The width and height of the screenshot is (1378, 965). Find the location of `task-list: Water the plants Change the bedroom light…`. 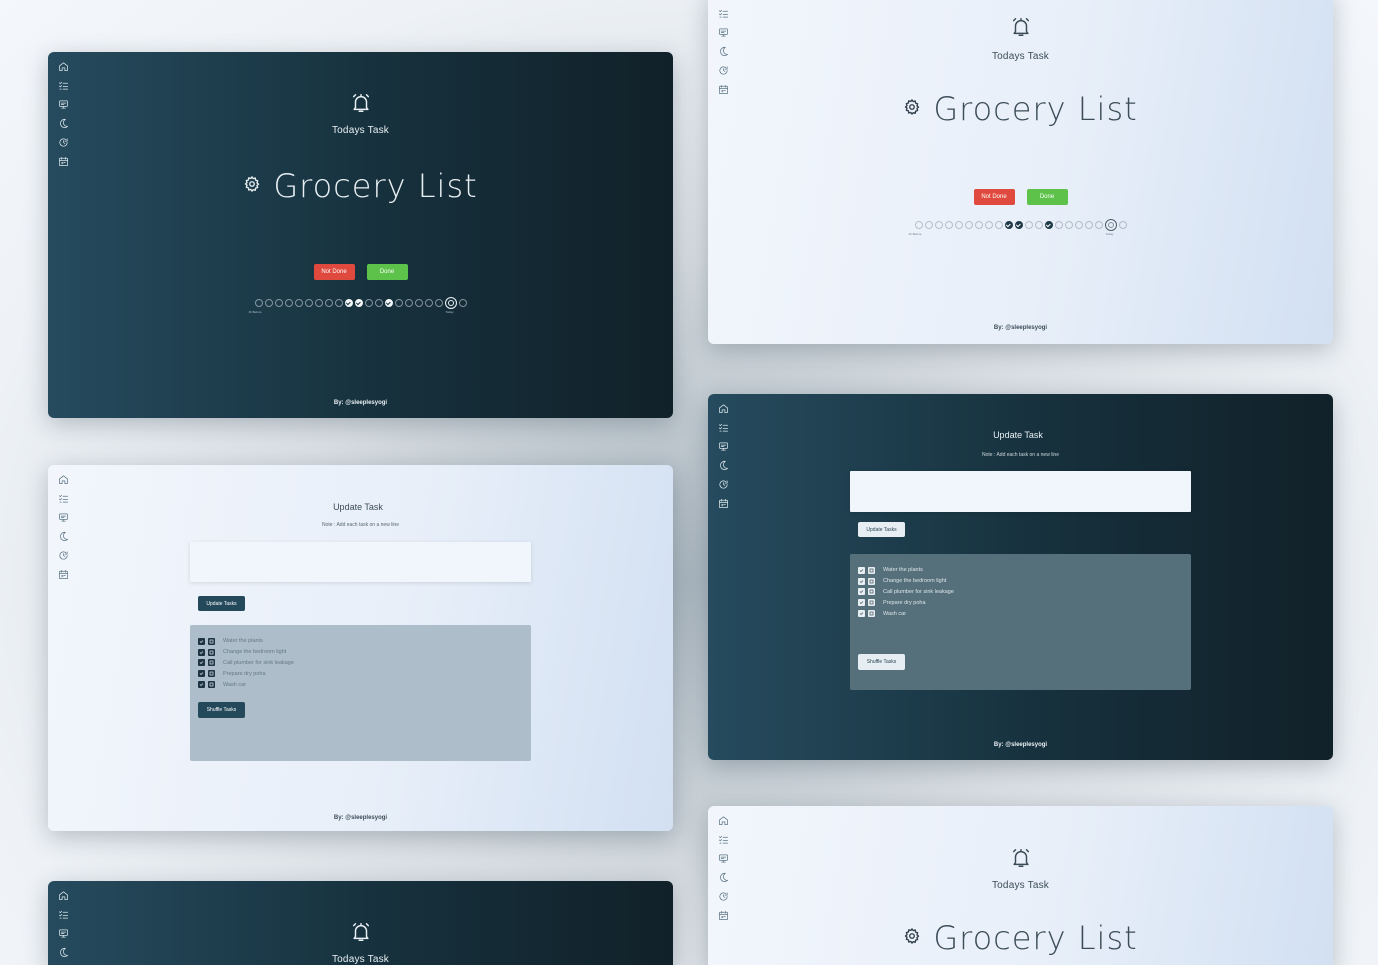

task-list: Water the plants Change the bedroom light… is located at coordinates (906, 592).